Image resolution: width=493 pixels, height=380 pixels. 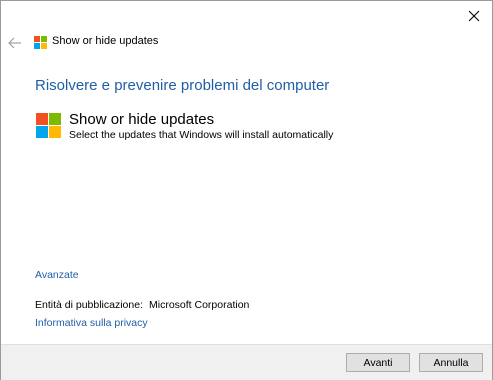 What do you see at coordinates (246, 16) in the screenshot?
I see `title-bar` at bounding box center [246, 16].